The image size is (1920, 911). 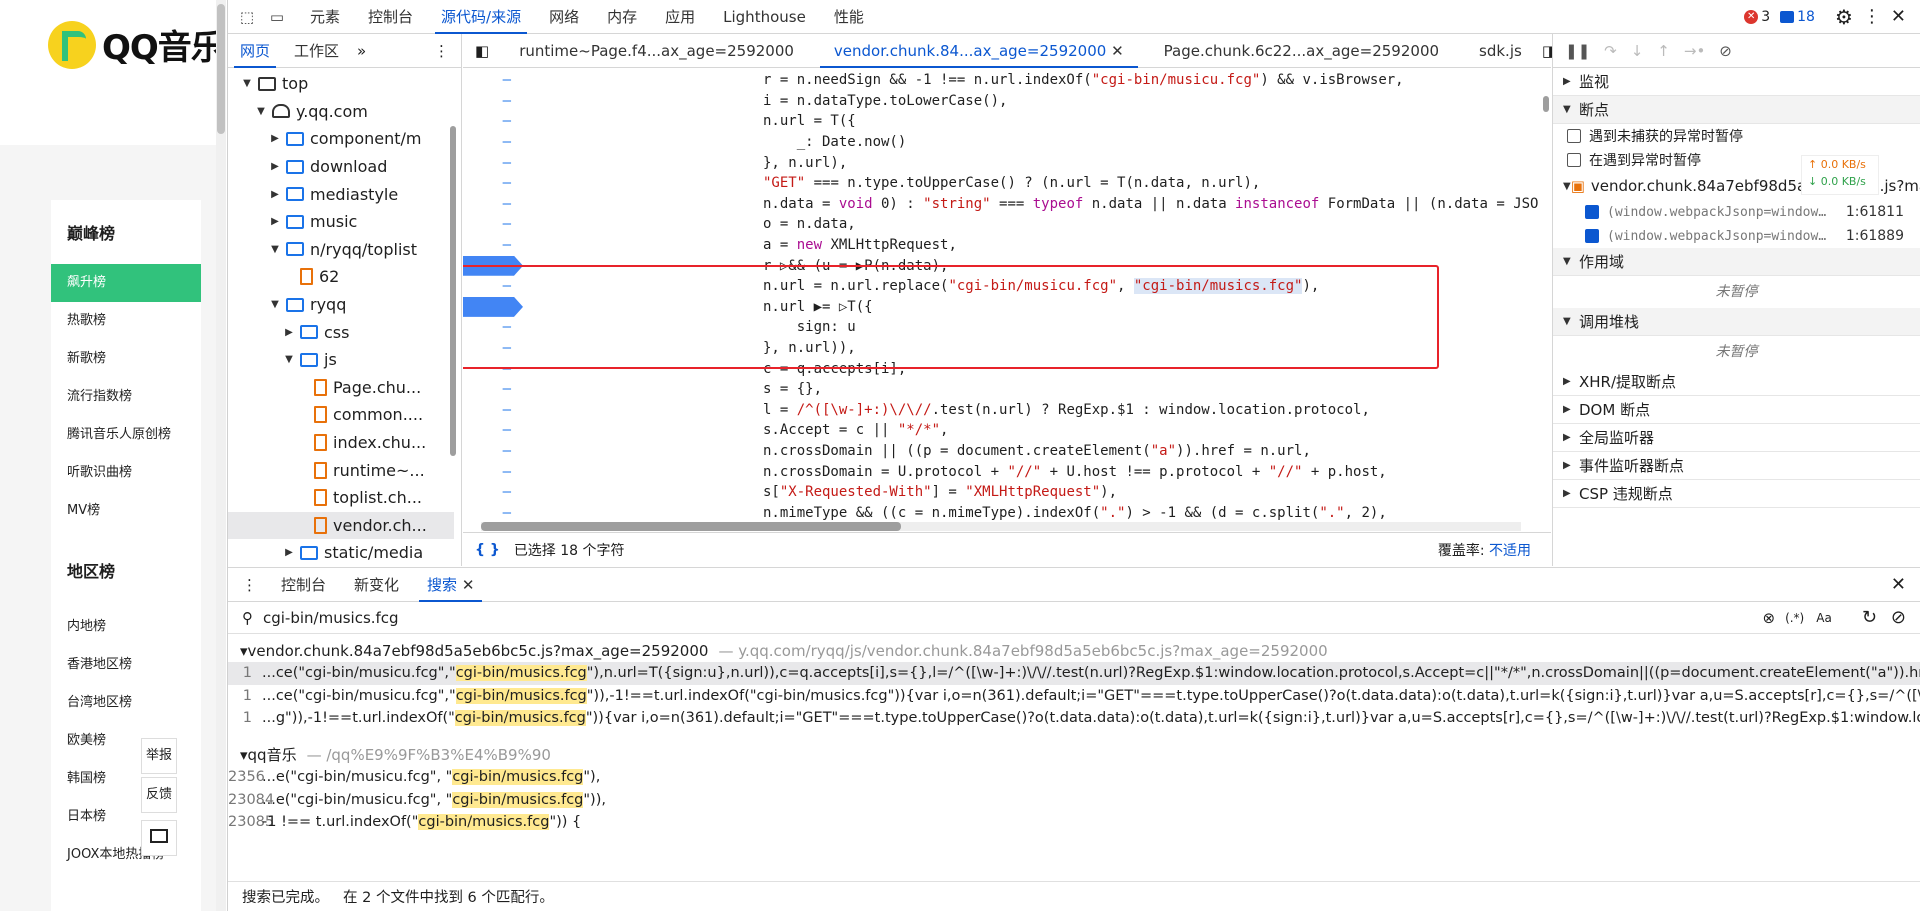 I want to click on tree-node: ▶ music, so click(x=341, y=222).